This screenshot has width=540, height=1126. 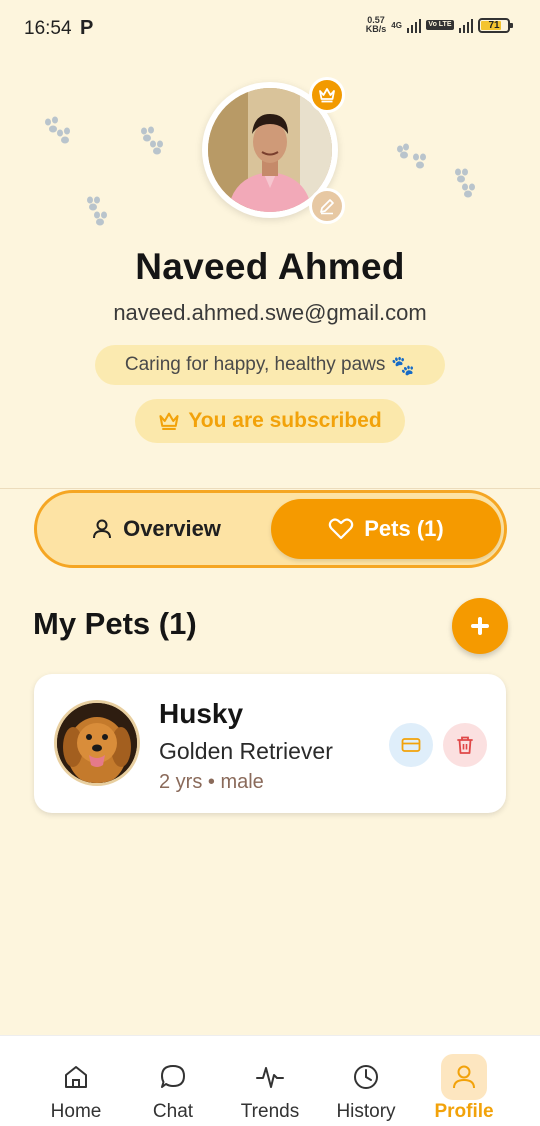 What do you see at coordinates (270, 28) in the screenshot?
I see `status-bar: 16:54 P 0.57 KB/s 4G Vo LTE 71` at bounding box center [270, 28].